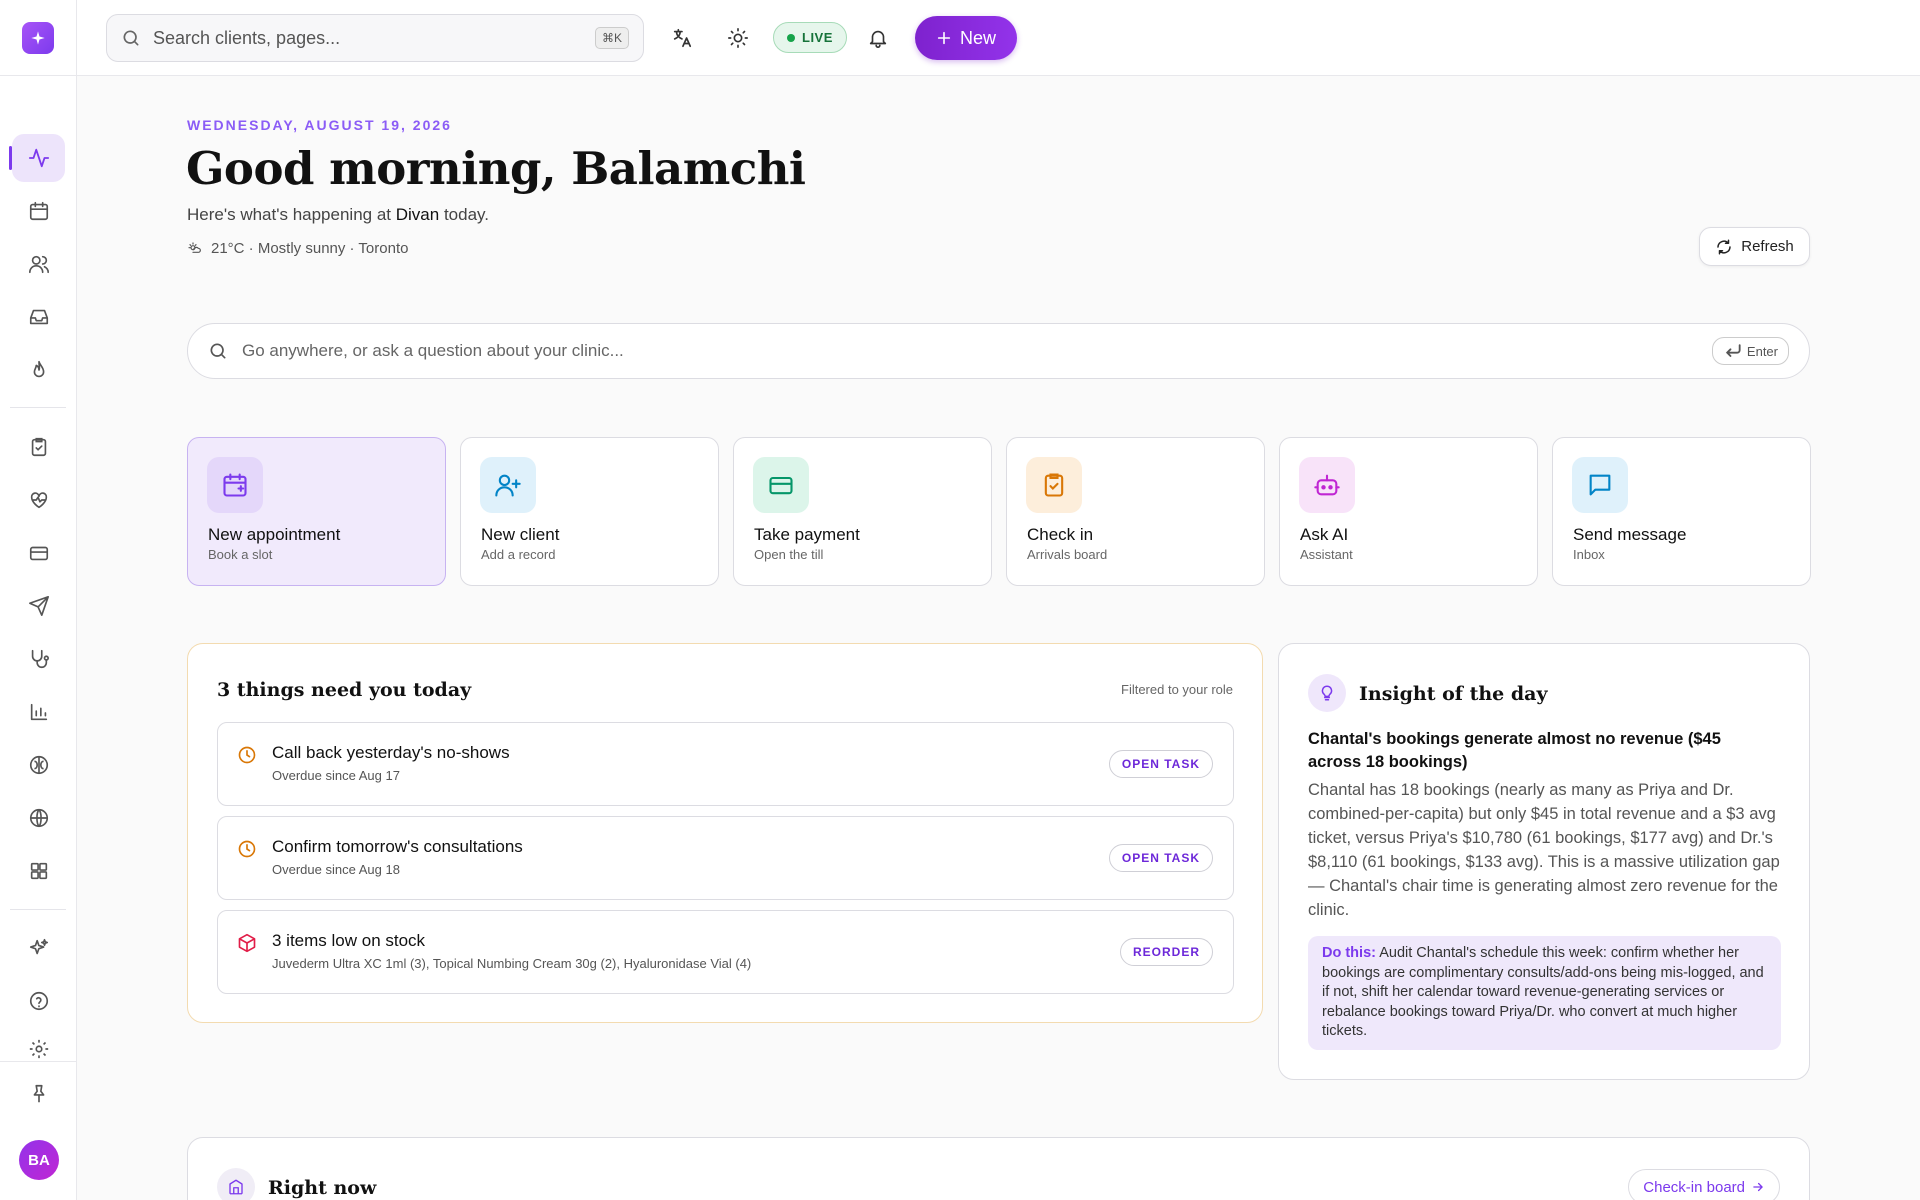 The height and width of the screenshot is (1200, 1920). I want to click on lightbulb-icon, so click(1327, 693).